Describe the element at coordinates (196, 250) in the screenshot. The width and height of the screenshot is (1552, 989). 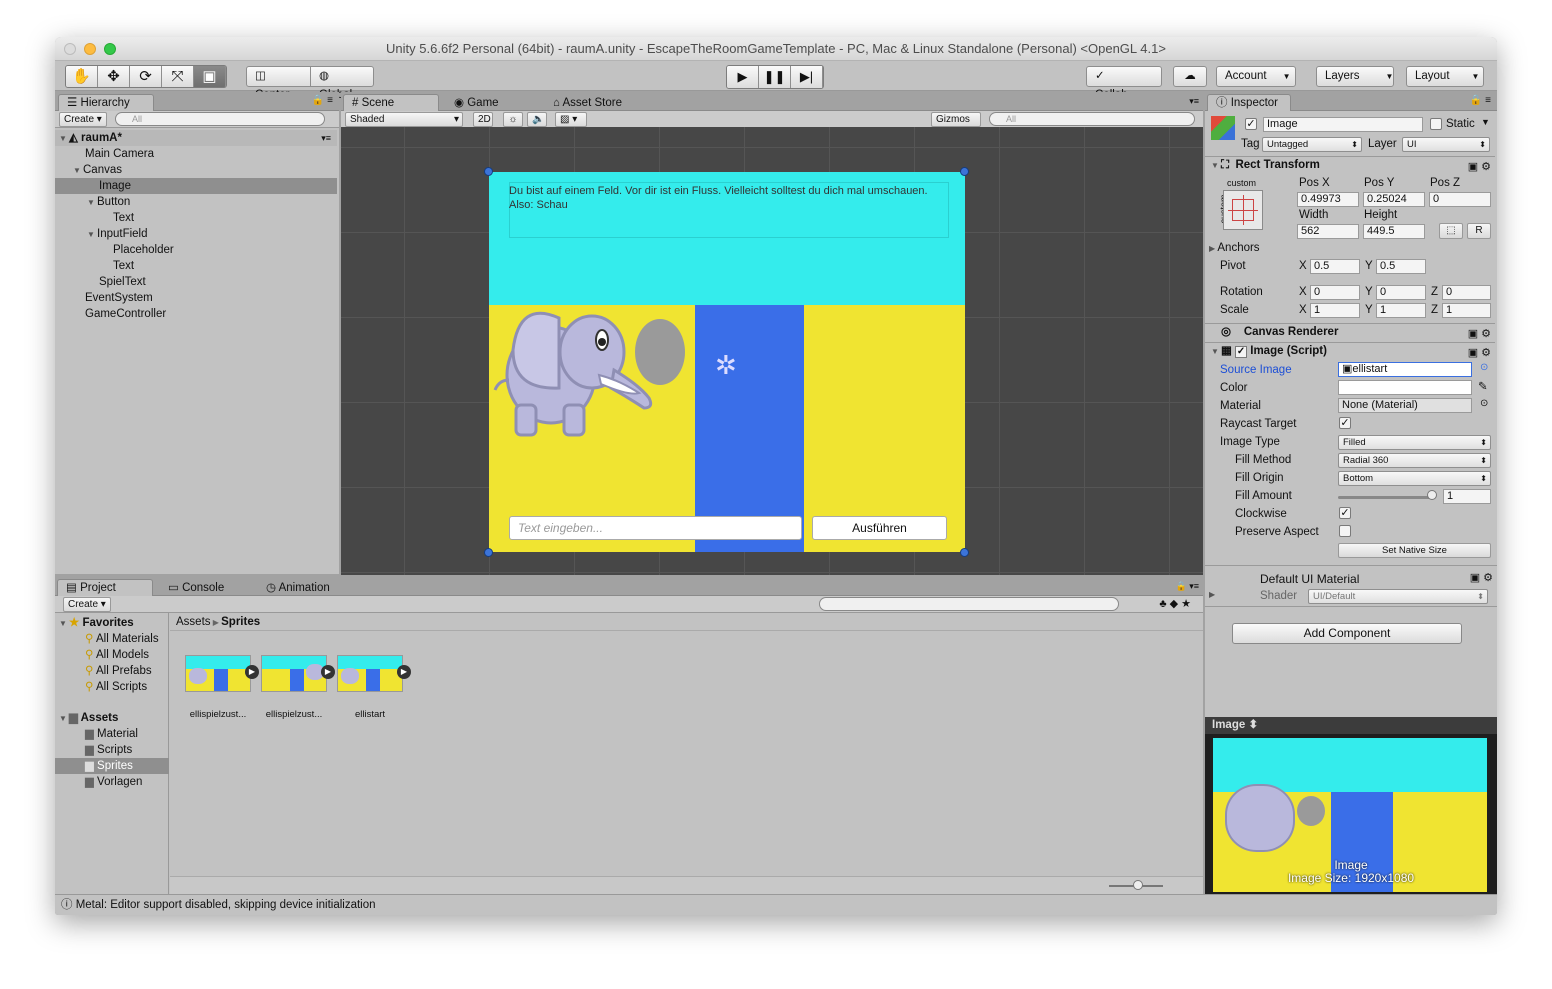
I see `hierarchy-item-placeholder: Placeholder` at that location.